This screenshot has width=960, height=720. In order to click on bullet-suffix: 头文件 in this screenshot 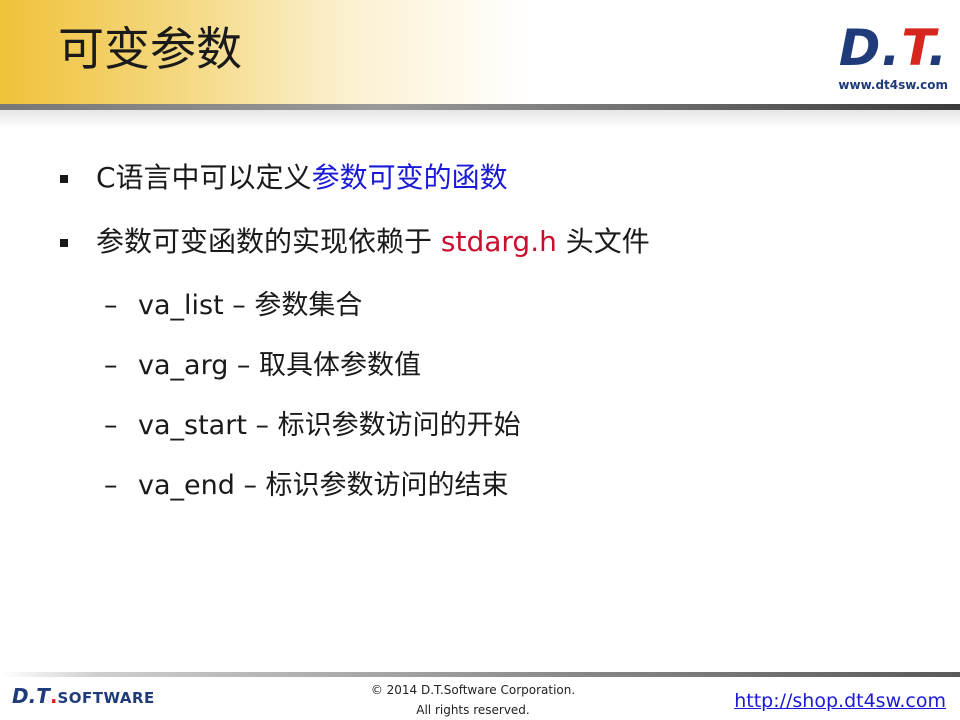, I will do `click(603, 241)`.